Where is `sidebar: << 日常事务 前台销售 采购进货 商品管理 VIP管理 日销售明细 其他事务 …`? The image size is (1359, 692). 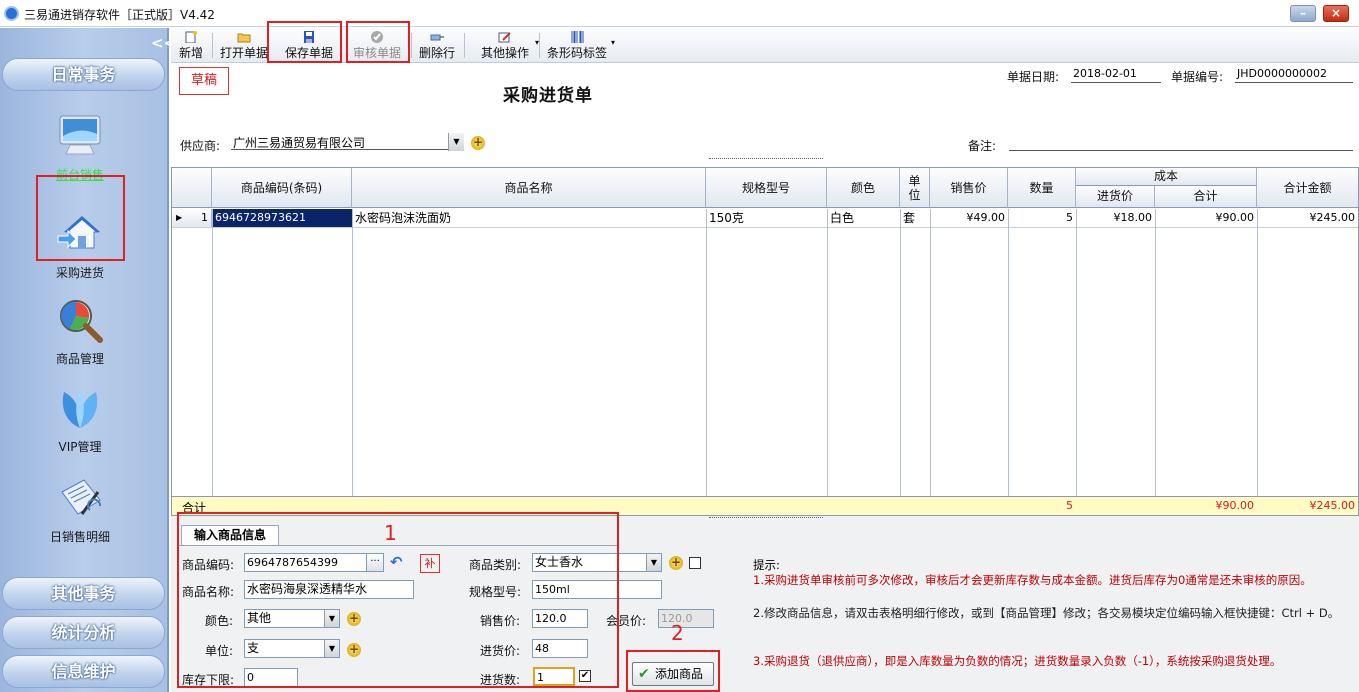 sidebar: << 日常事务 前台销售 采购进货 商品管理 VIP管理 日销售明细 其他事务 … is located at coordinates (88, 360).